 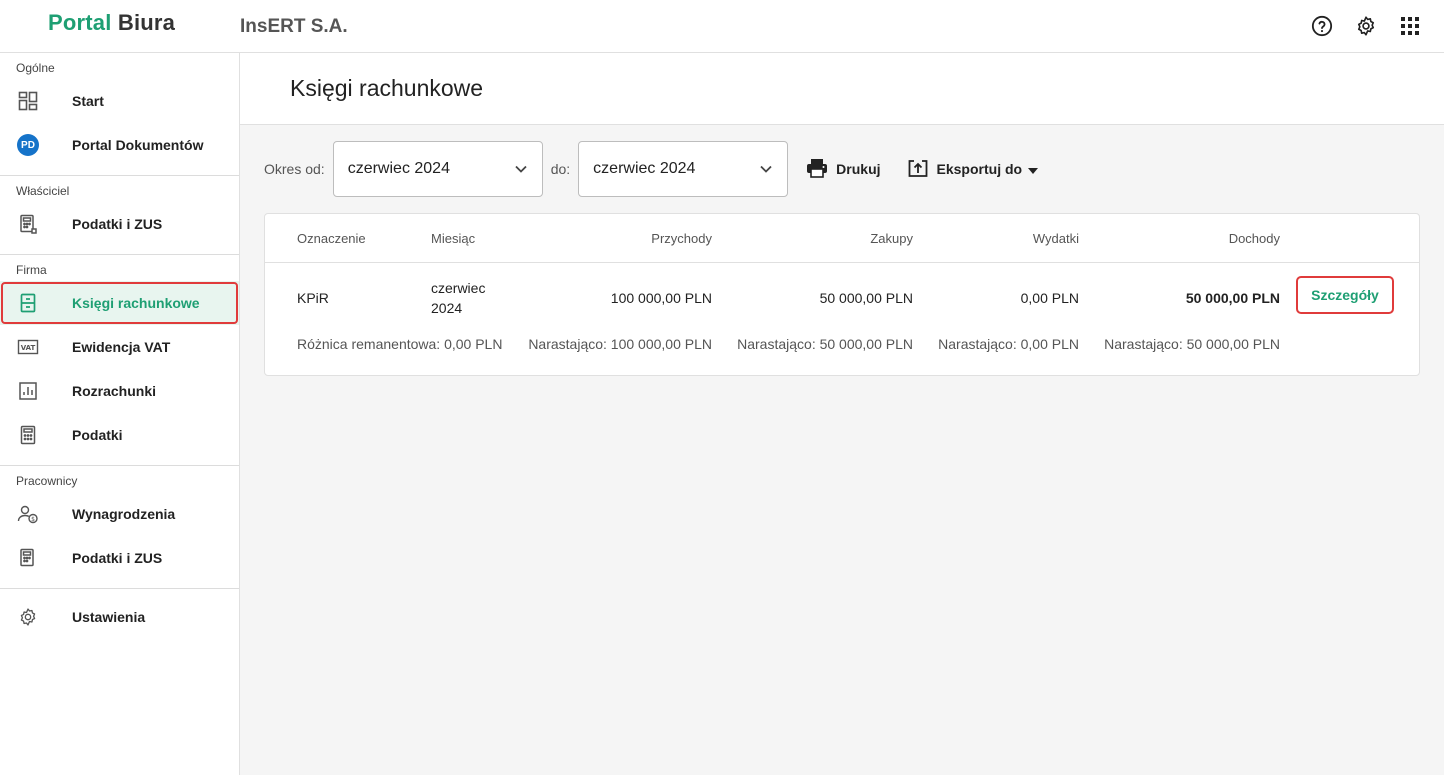 I want to click on column-header-dochody: Dochody, so click(x=1254, y=238).